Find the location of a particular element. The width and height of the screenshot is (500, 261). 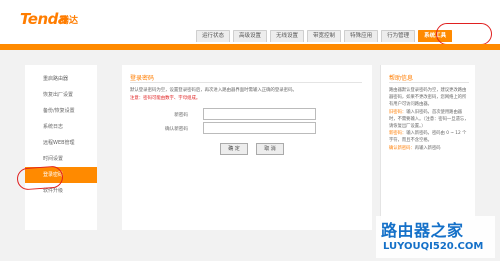

sidebar-item-factory-reset: 恢复出厂设置 is located at coordinates (61, 95).